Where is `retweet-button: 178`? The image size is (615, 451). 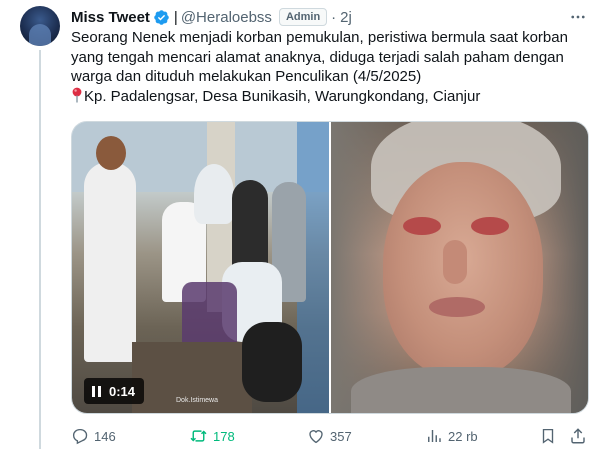 retweet-button: 178 is located at coordinates (212, 436).